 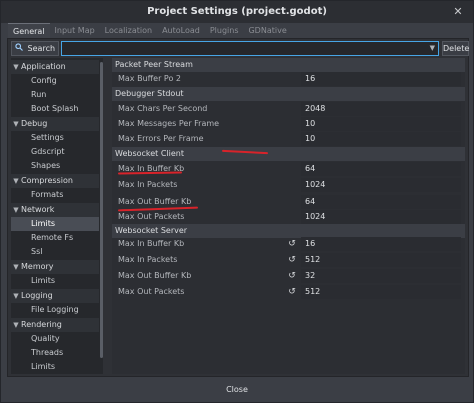 I want to click on property-row: Max Out Buffer Kb ↺ 32, so click(x=288, y=276).